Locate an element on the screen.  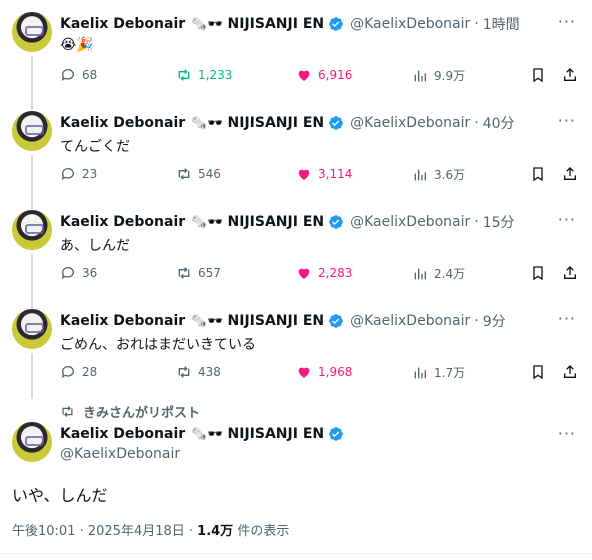
views-count: 1.4万 is located at coordinates (215, 531).